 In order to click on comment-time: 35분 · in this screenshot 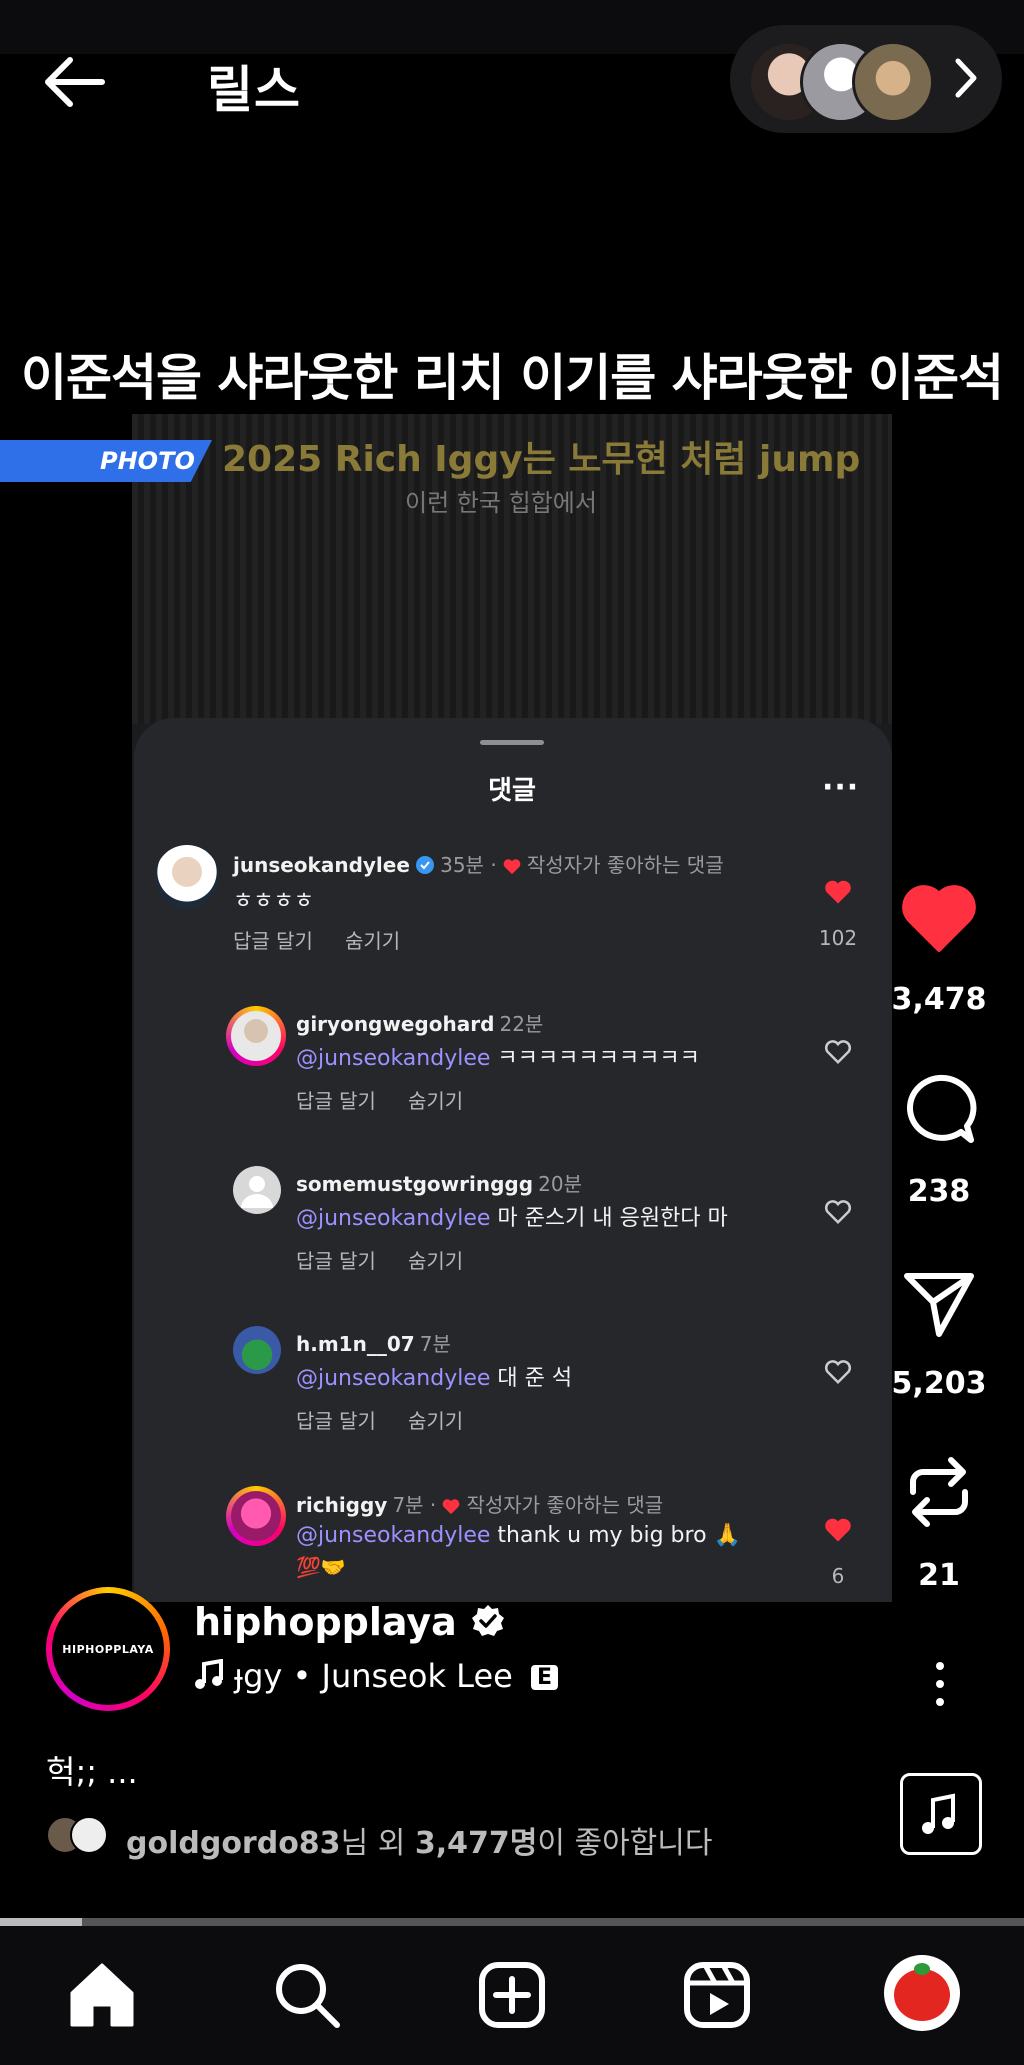, I will do `click(468, 865)`.